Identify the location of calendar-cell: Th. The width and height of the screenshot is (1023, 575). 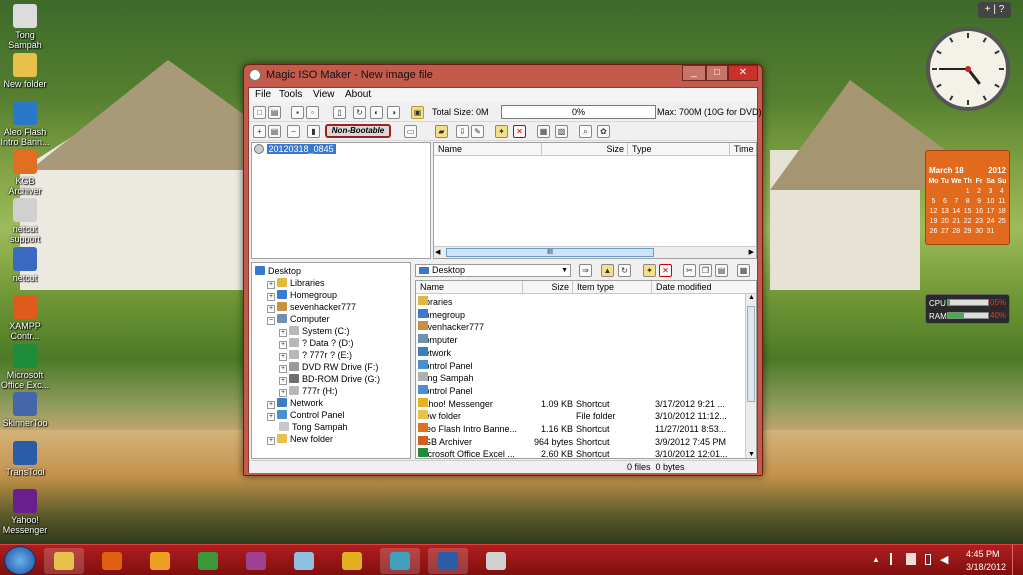
(967, 181).